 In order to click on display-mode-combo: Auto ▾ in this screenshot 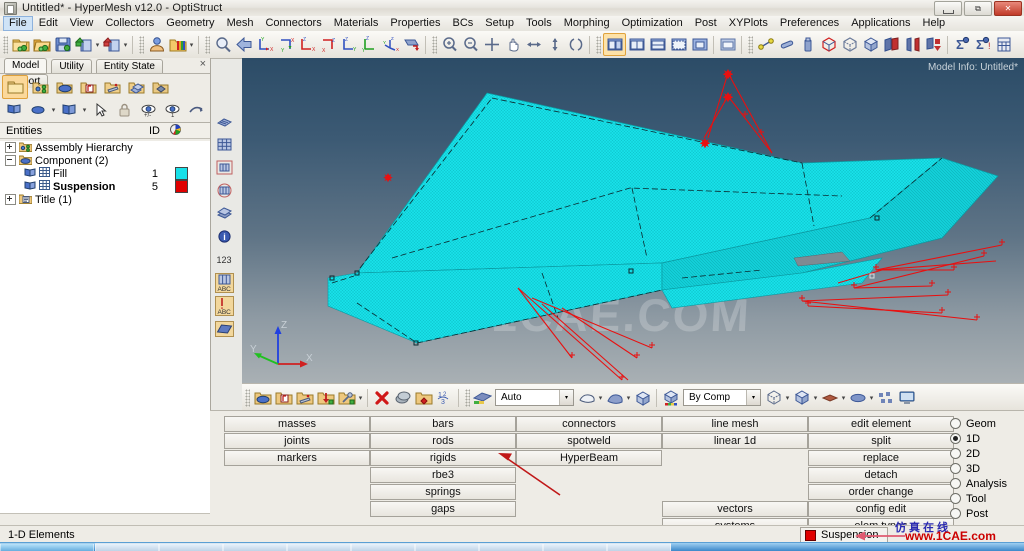, I will do `click(534, 397)`.